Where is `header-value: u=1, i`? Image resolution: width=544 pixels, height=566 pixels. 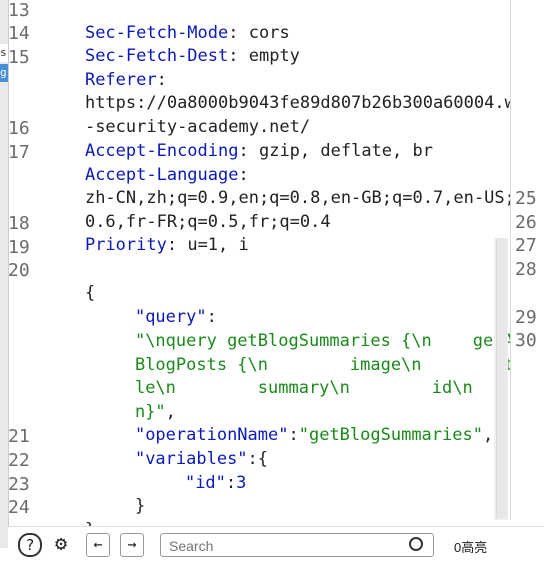 header-value: u=1, i is located at coordinates (218, 244).